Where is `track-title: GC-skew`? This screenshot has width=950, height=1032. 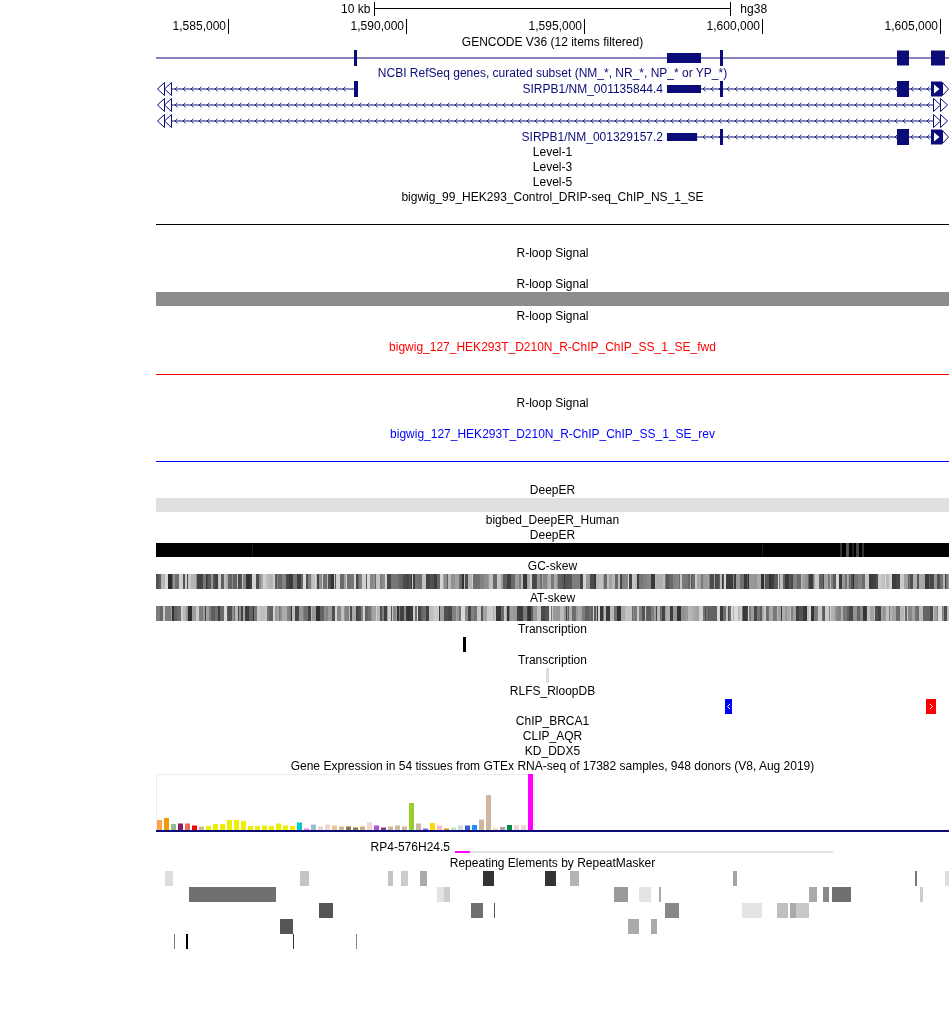
track-title: GC-skew is located at coordinates (552, 566).